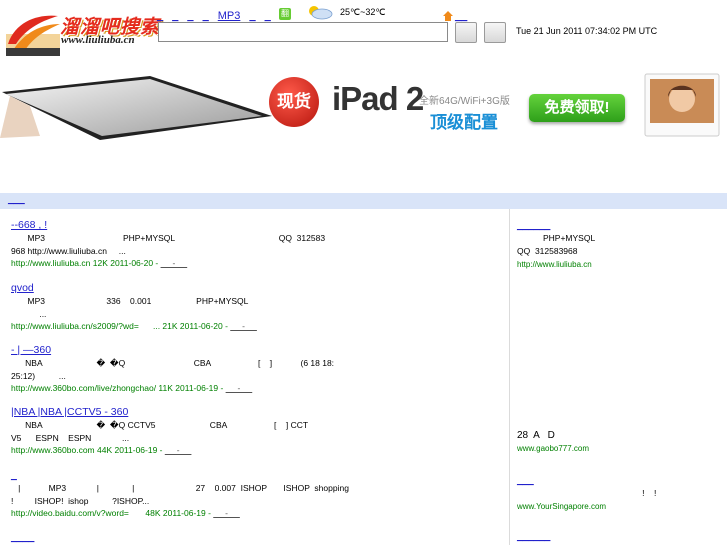  I want to click on banner-spec: 全新64G/WiFi+3G版, so click(464, 101).